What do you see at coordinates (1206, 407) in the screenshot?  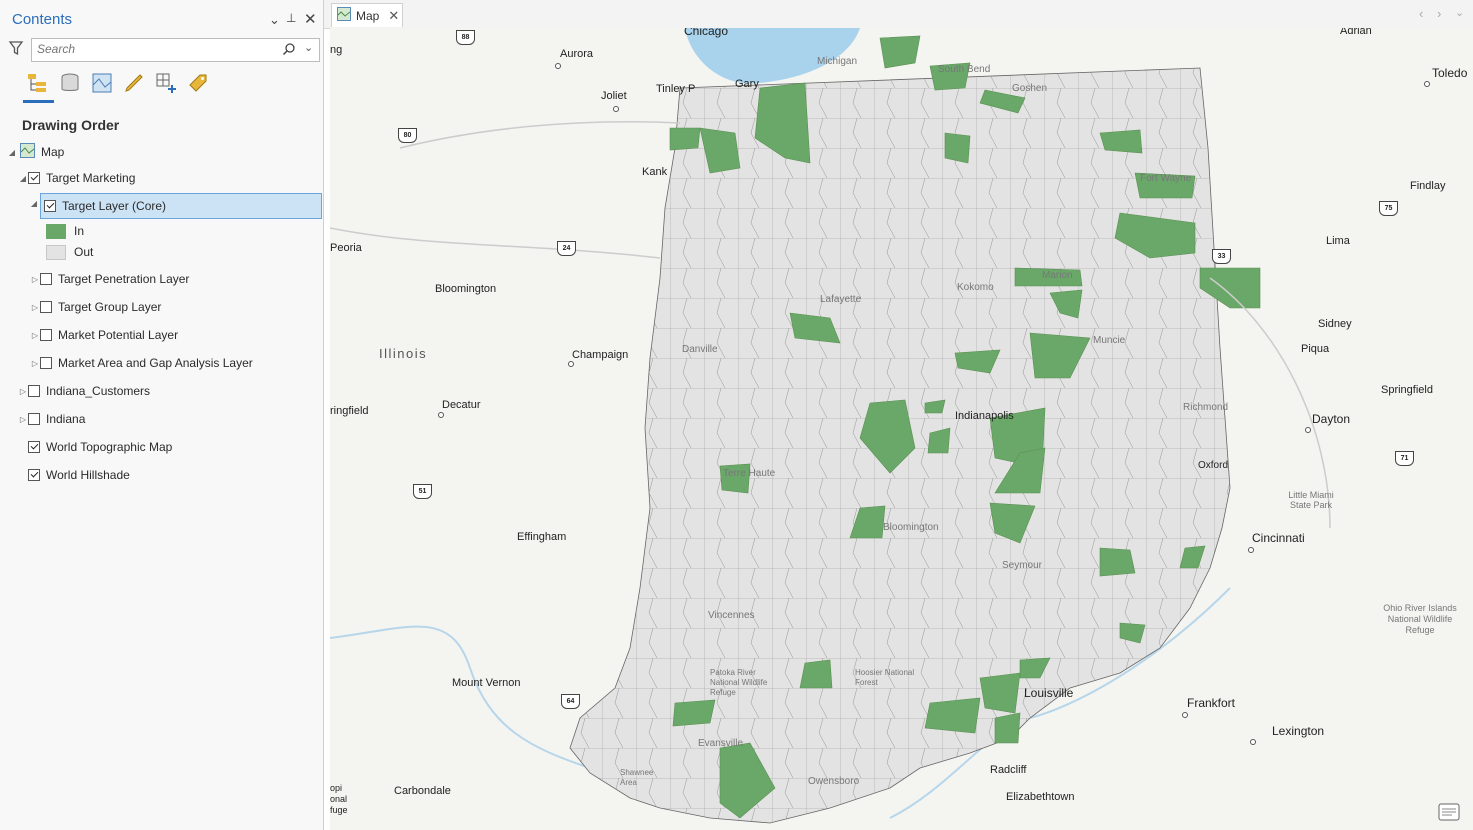 I see `label-richmond: Richmond` at bounding box center [1206, 407].